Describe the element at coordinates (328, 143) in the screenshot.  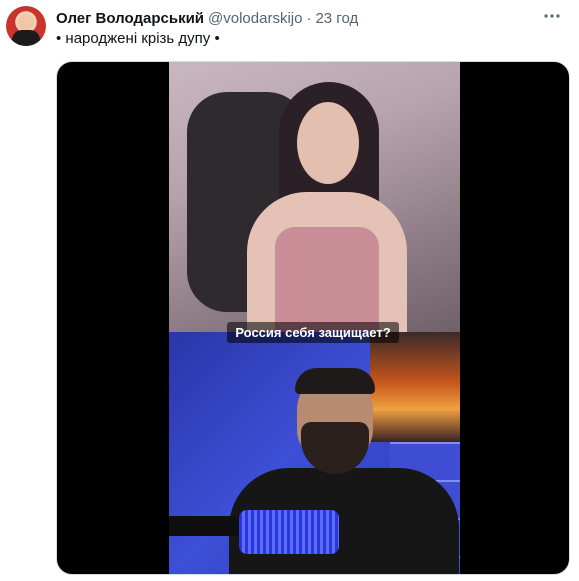
I see `woman-head` at that location.